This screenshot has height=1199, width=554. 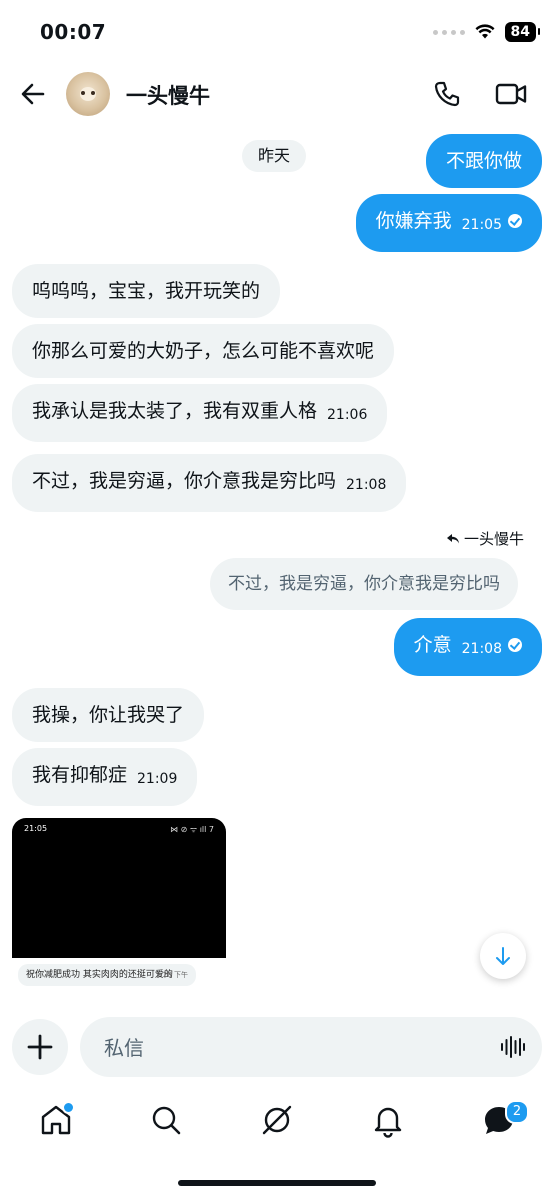 What do you see at coordinates (73, 32) in the screenshot?
I see `status-time: 00:07` at bounding box center [73, 32].